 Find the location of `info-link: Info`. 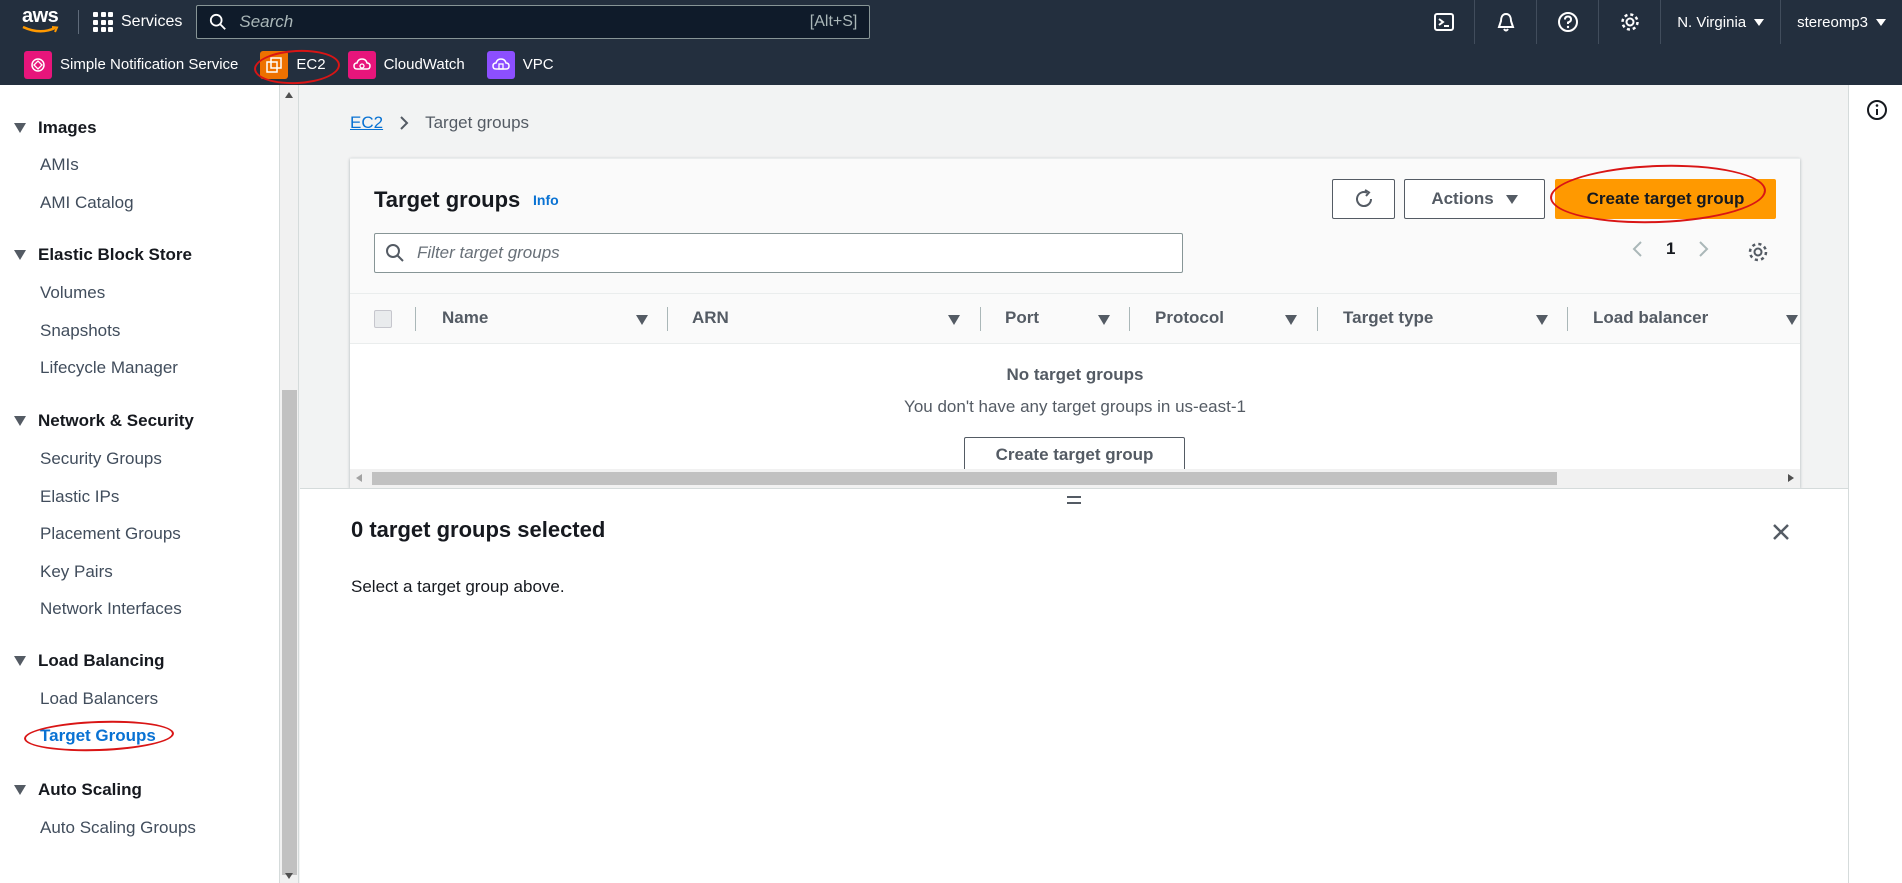

info-link: Info is located at coordinates (546, 200).